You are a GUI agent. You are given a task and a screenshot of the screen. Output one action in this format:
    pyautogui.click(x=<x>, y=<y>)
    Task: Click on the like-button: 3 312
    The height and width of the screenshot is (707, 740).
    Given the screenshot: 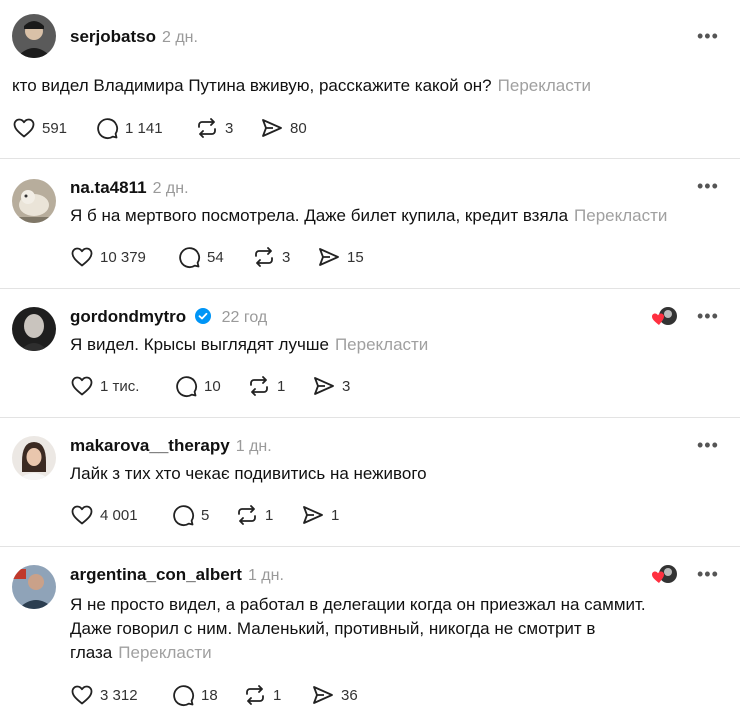 What is the action you would take?
    pyautogui.click(x=104, y=695)
    